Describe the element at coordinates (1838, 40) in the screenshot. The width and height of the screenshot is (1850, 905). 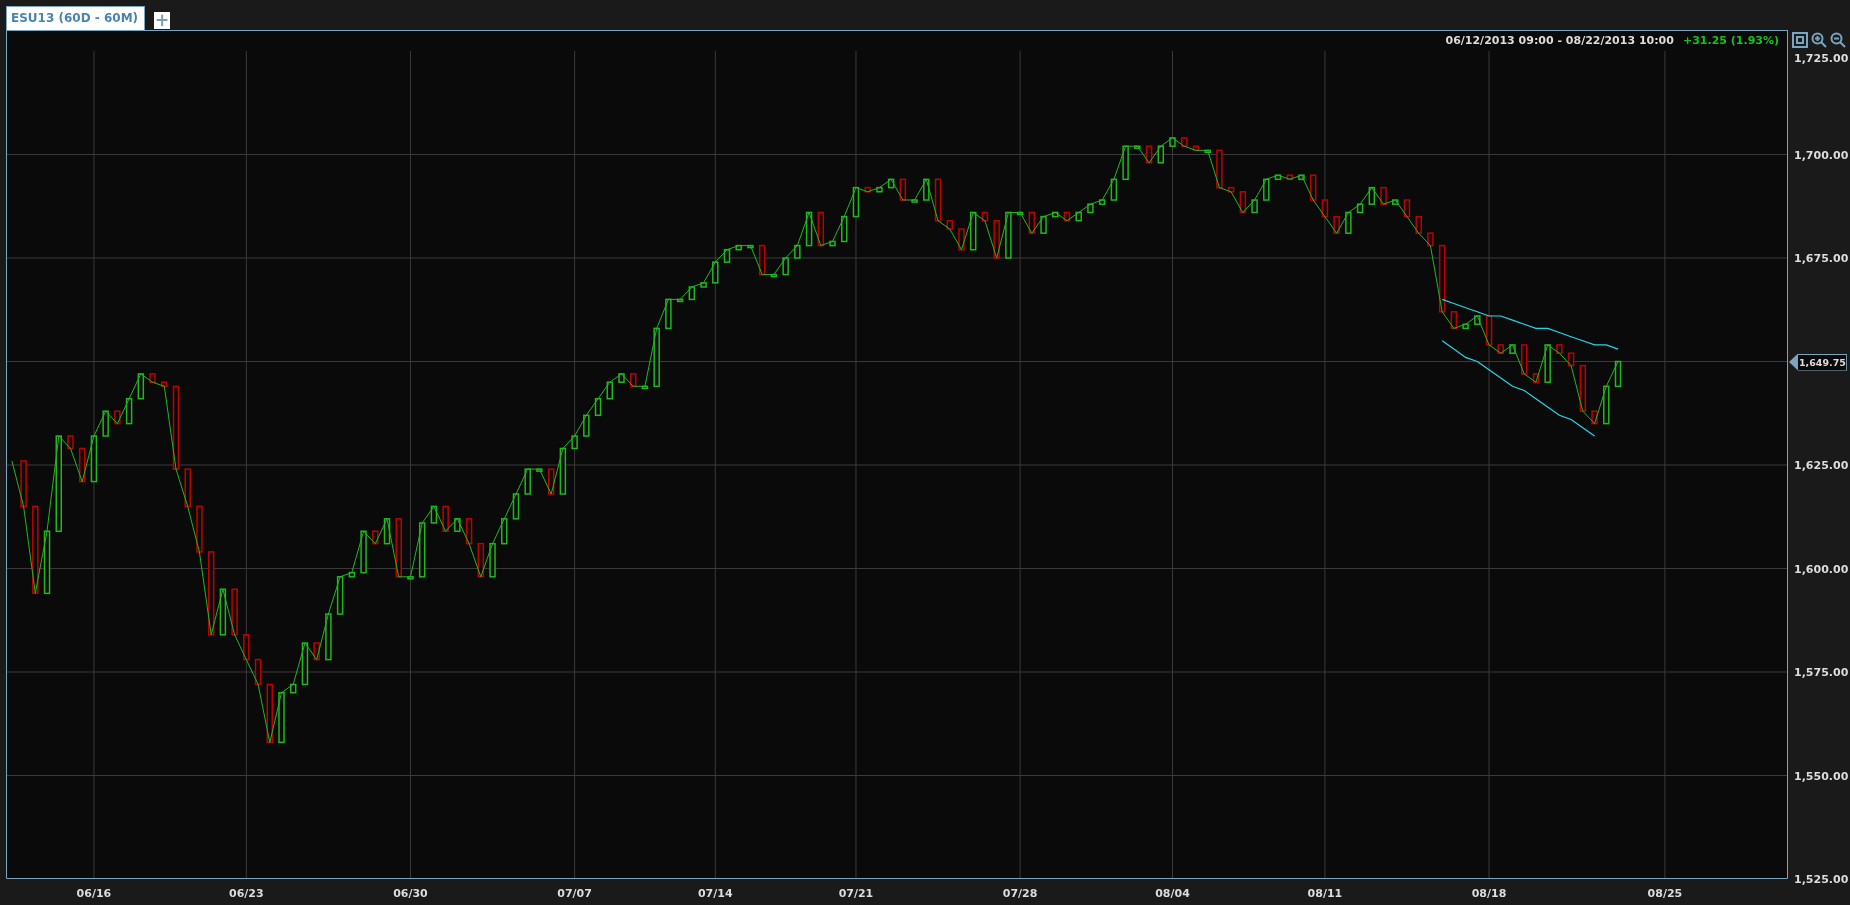
I see `zoom-out-icon` at that location.